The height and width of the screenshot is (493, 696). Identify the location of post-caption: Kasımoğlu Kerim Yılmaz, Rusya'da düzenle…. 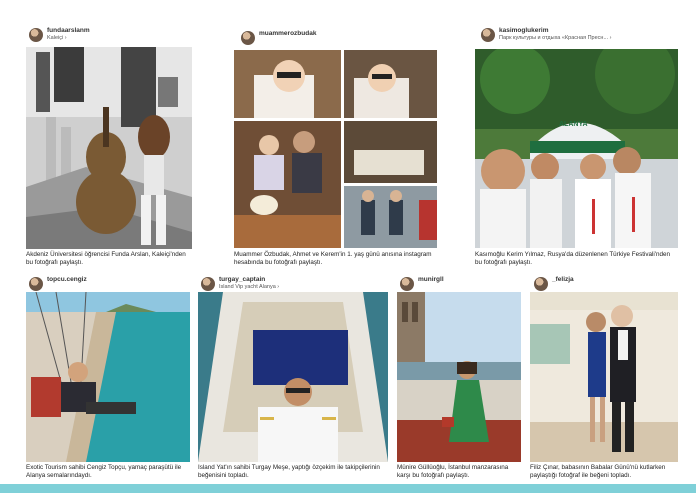
(573, 258).